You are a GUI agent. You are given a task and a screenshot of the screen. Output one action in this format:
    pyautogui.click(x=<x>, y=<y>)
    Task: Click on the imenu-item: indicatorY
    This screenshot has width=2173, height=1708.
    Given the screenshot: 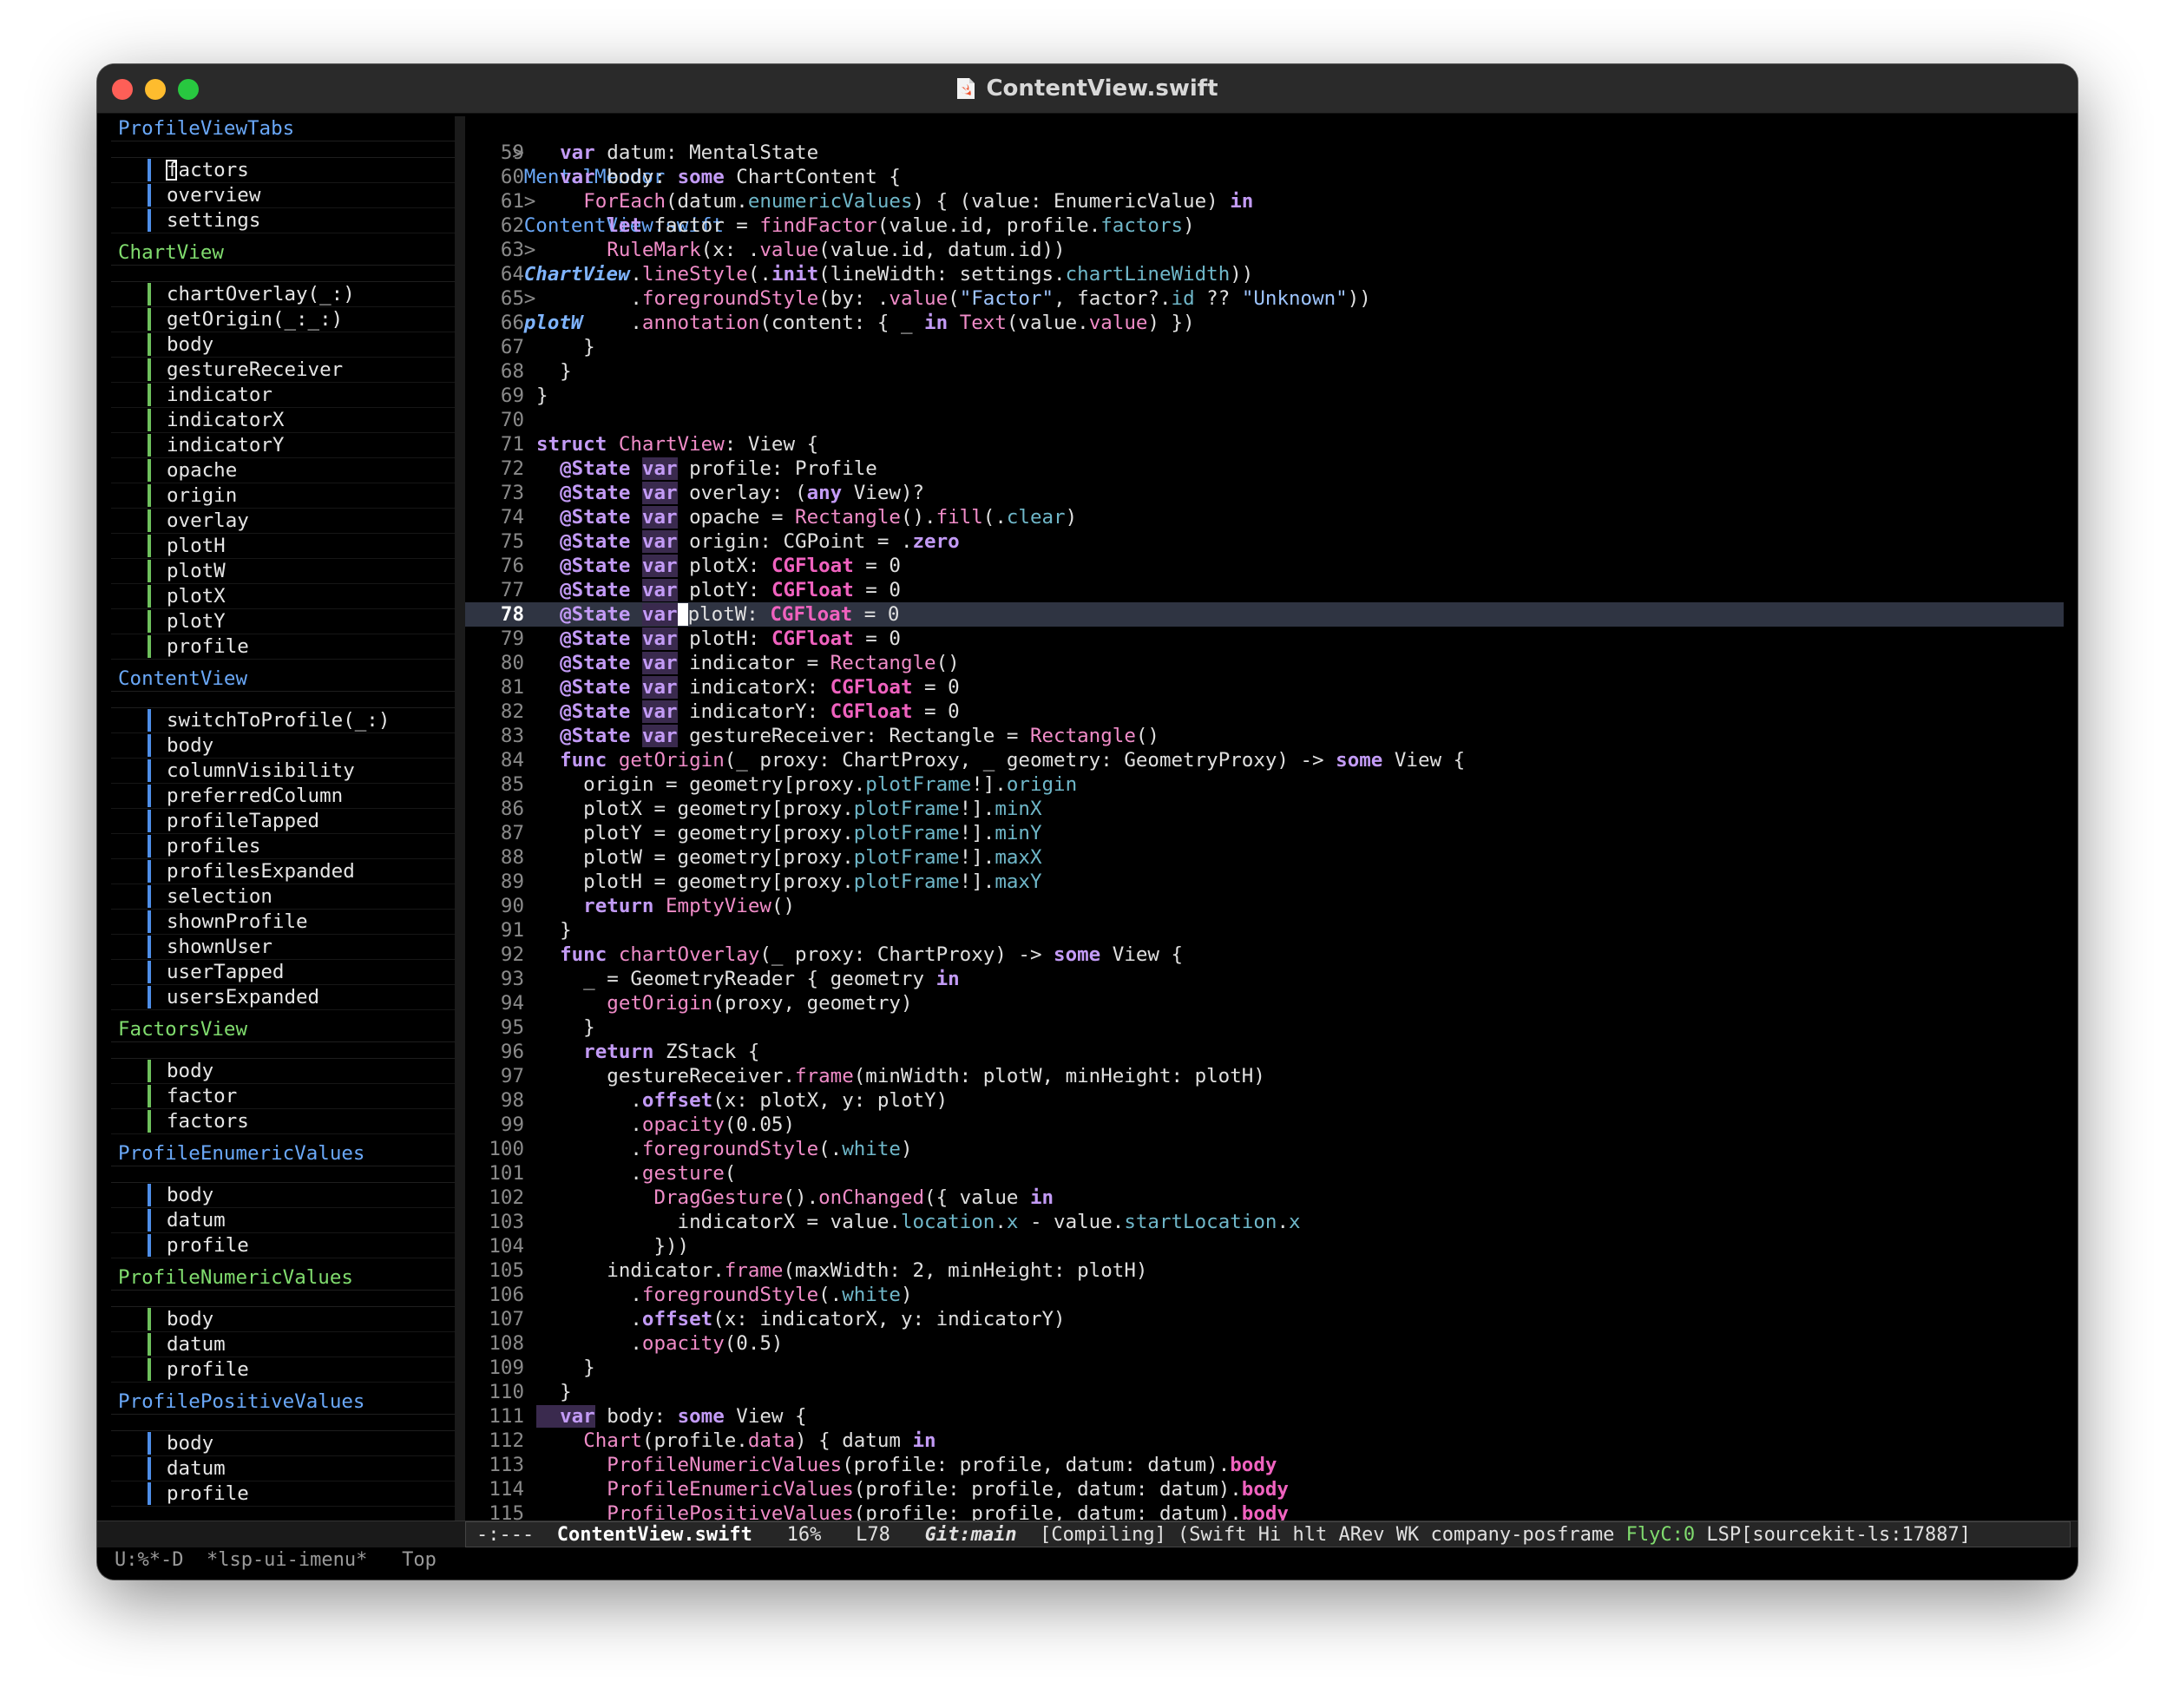 What is the action you would take?
    pyautogui.click(x=283, y=445)
    